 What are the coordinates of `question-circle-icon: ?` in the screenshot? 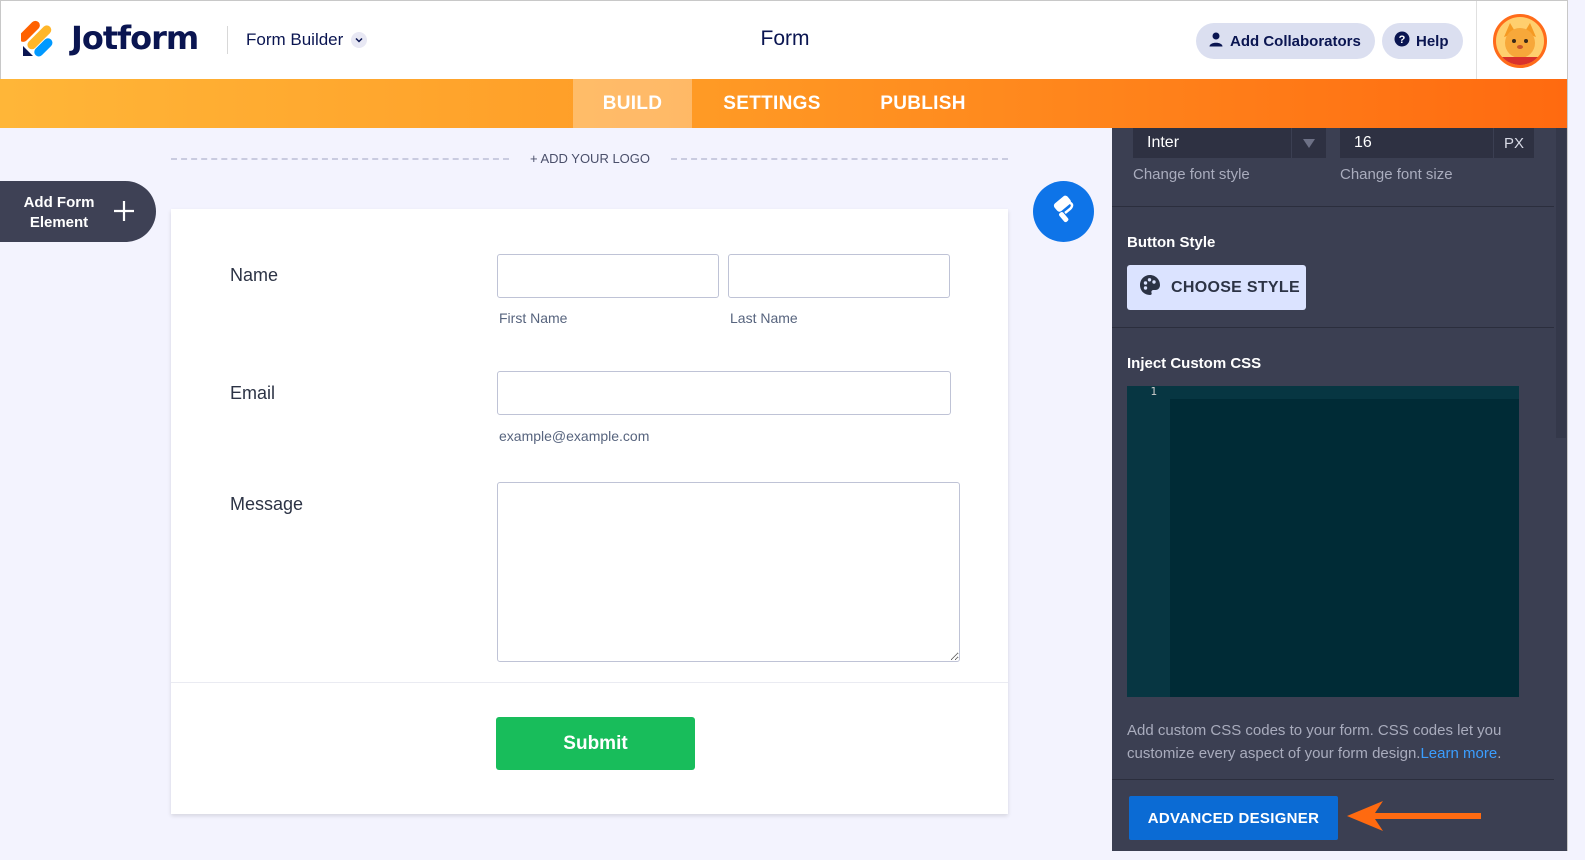 It's located at (1402, 41).